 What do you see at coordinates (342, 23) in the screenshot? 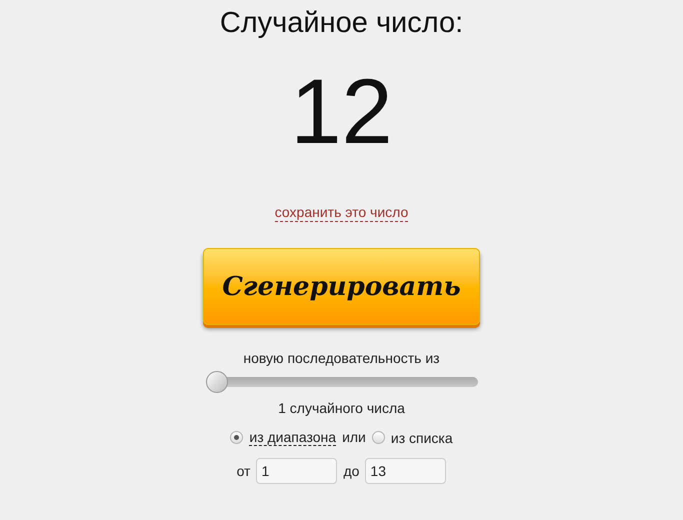
I see `page-title: Случайное число:` at bounding box center [342, 23].